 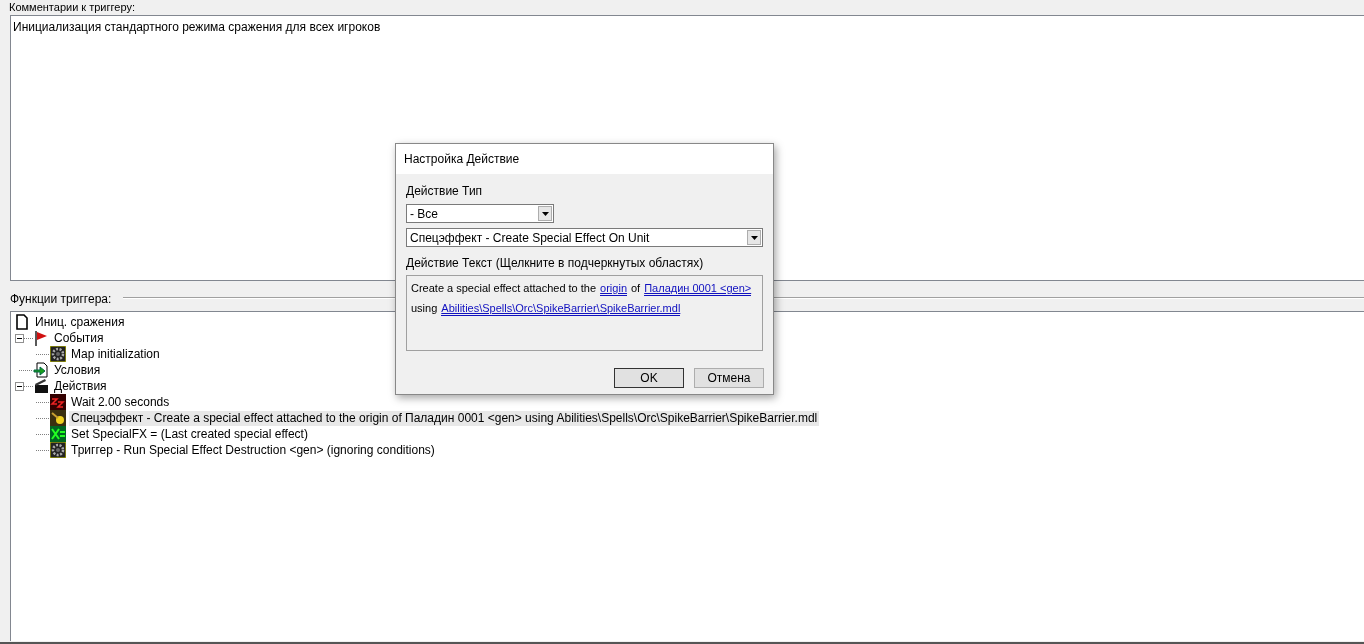 What do you see at coordinates (61, 299) in the screenshot?
I see `section-label: Функции триггера:` at bounding box center [61, 299].